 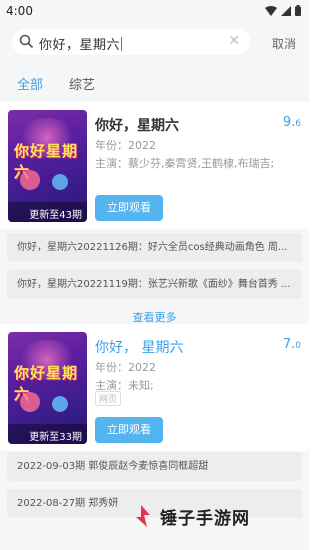 What do you see at coordinates (108, 398) in the screenshot?
I see `source-tag: 网页` at bounding box center [108, 398].